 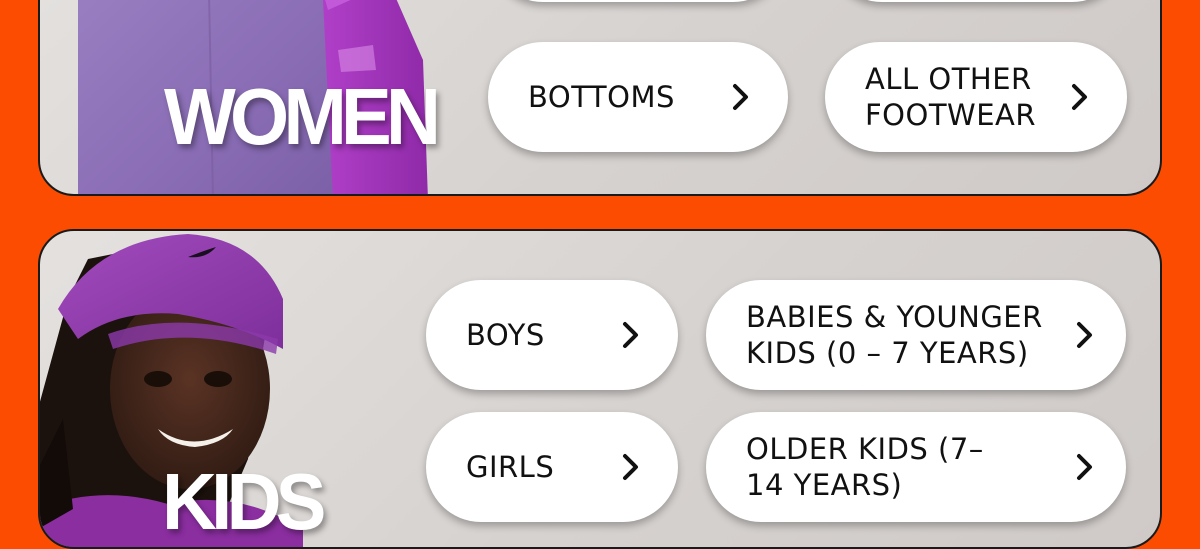 I want to click on category-button-older-kids: OLDER KIDS (7– 14 YEARS), so click(x=916, y=467).